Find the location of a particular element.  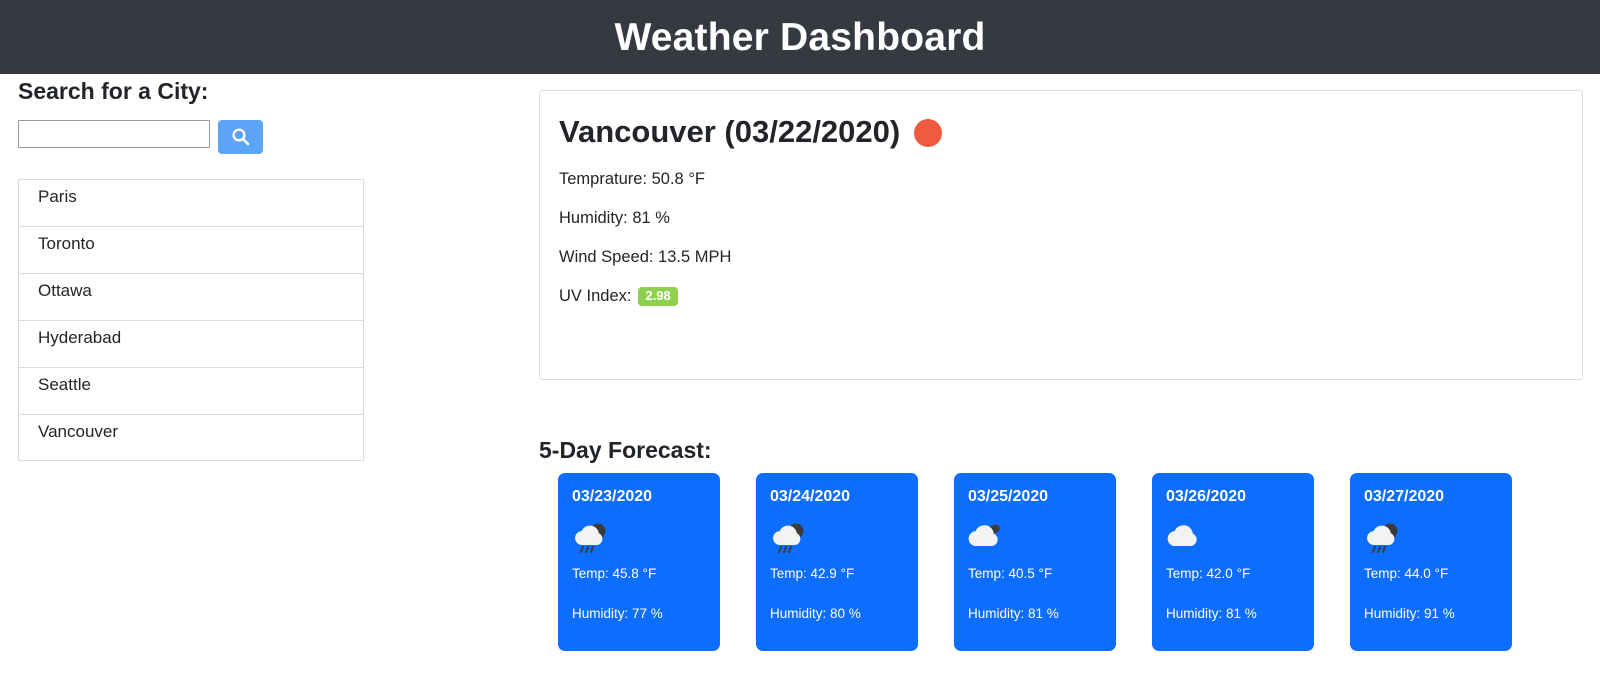

current-temperature: Temprature: 50.8 °F is located at coordinates (632, 179).